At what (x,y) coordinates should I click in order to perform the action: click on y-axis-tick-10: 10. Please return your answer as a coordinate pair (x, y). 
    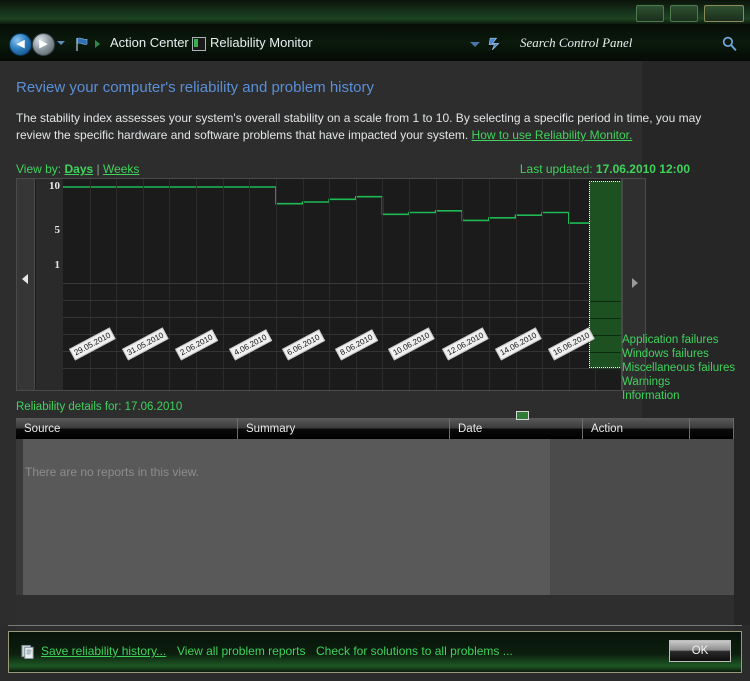
    Looking at the image, I should click on (54, 186).